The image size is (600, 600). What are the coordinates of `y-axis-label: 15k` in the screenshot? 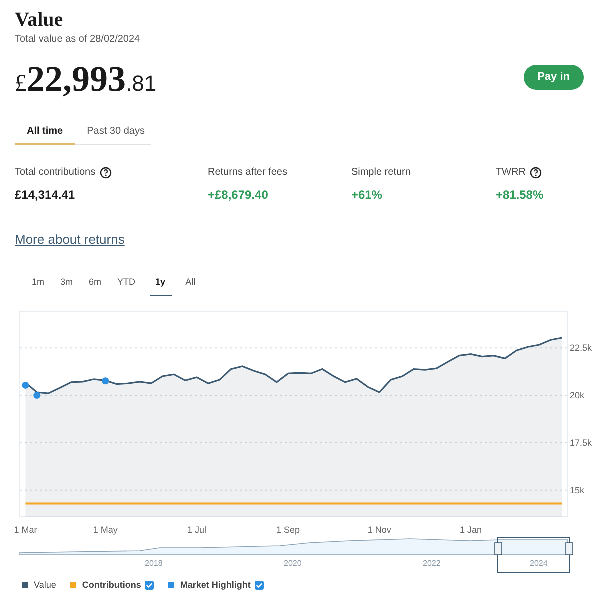 It's located at (577, 489).